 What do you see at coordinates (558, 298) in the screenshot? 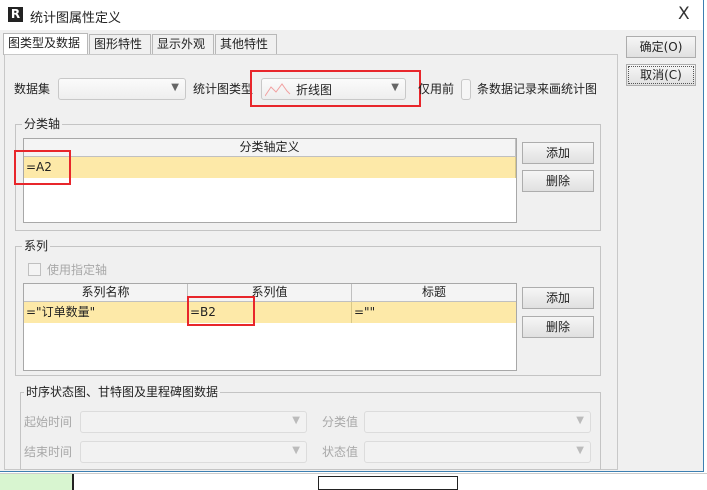
I see `add-series-button: 添加` at bounding box center [558, 298].